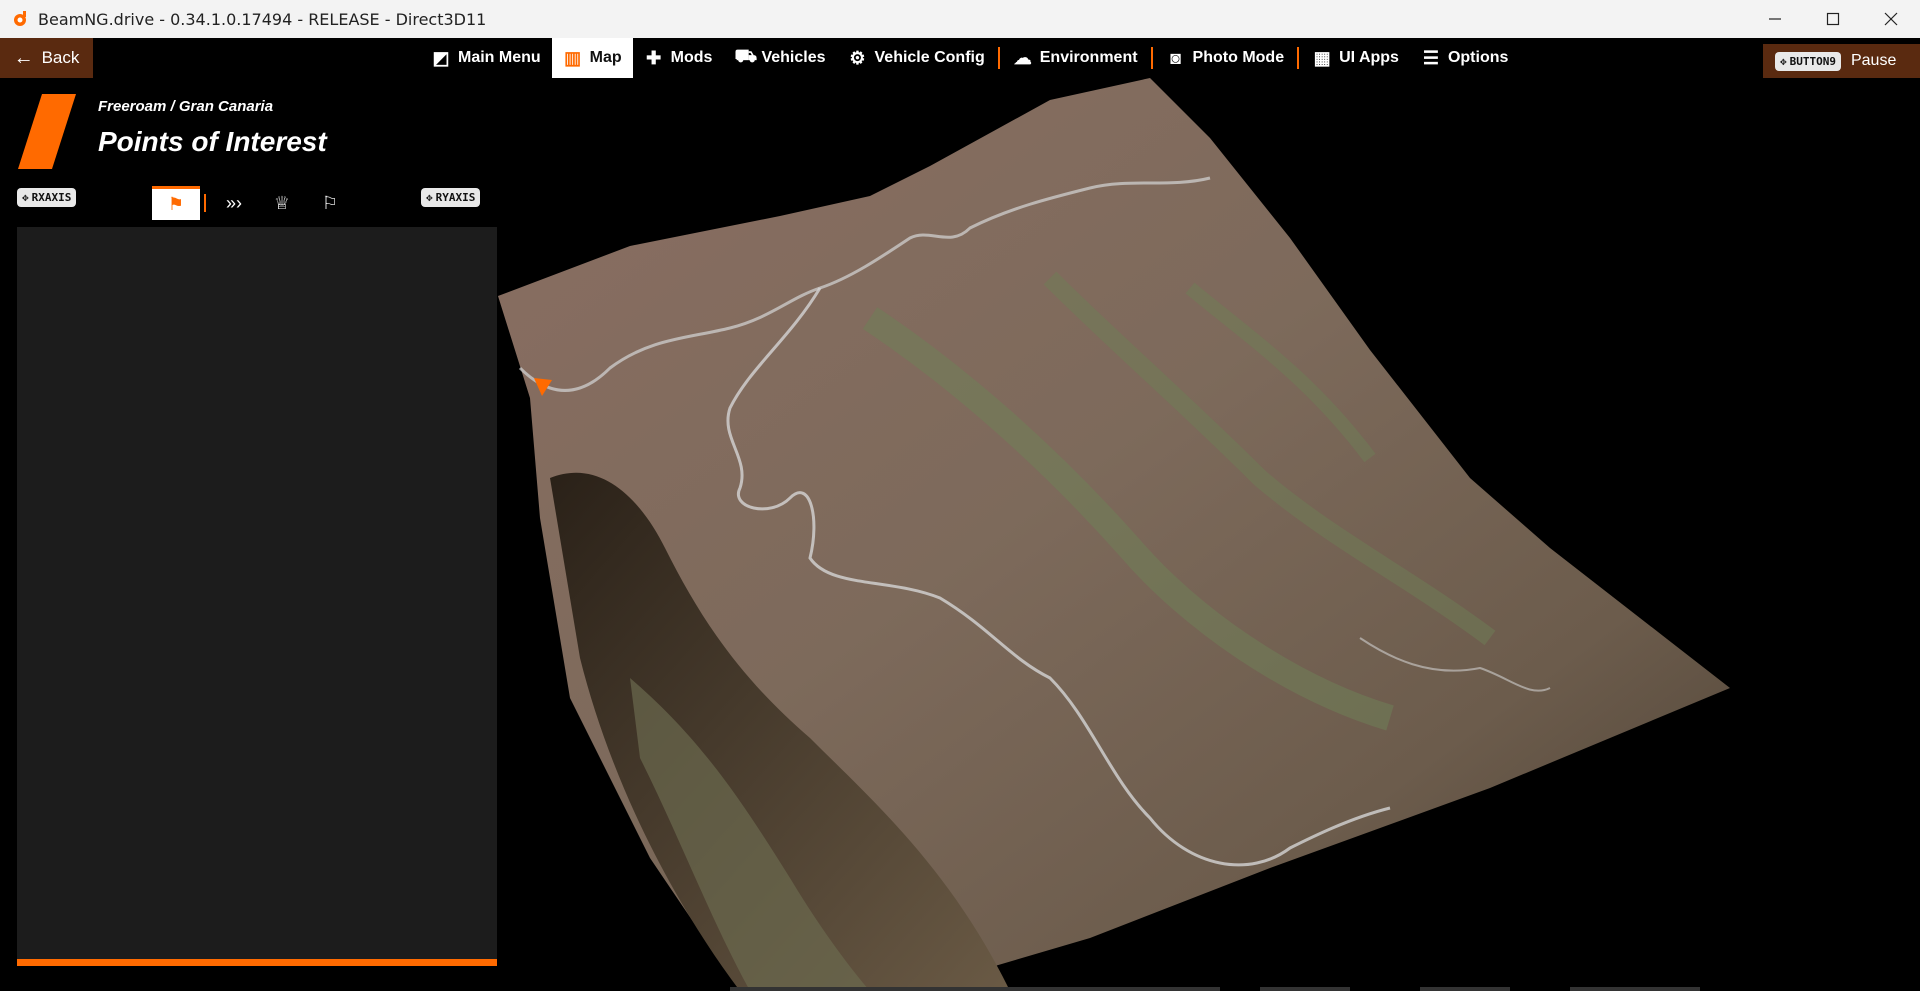  Describe the element at coordinates (746, 56) in the screenshot. I see `car-icon: ⛟` at that location.